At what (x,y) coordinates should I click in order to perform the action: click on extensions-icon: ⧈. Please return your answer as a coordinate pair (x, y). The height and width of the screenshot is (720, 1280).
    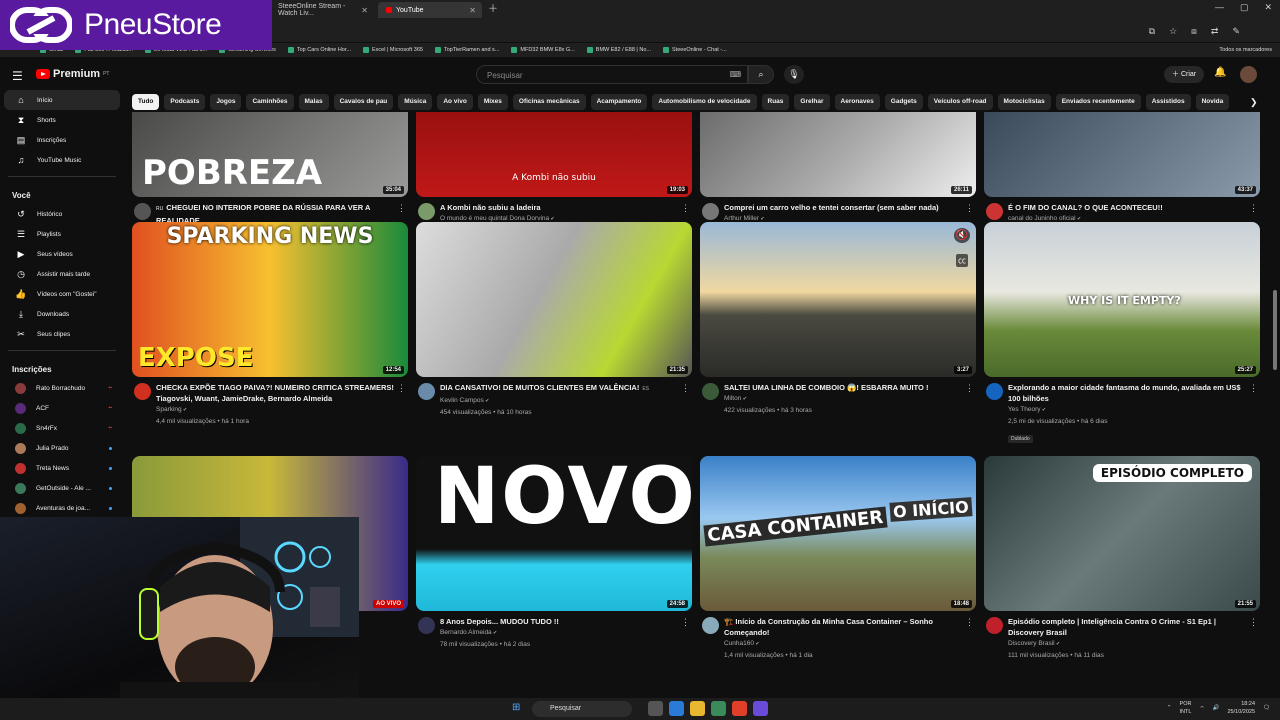
    Looking at the image, I should click on (1194, 31).